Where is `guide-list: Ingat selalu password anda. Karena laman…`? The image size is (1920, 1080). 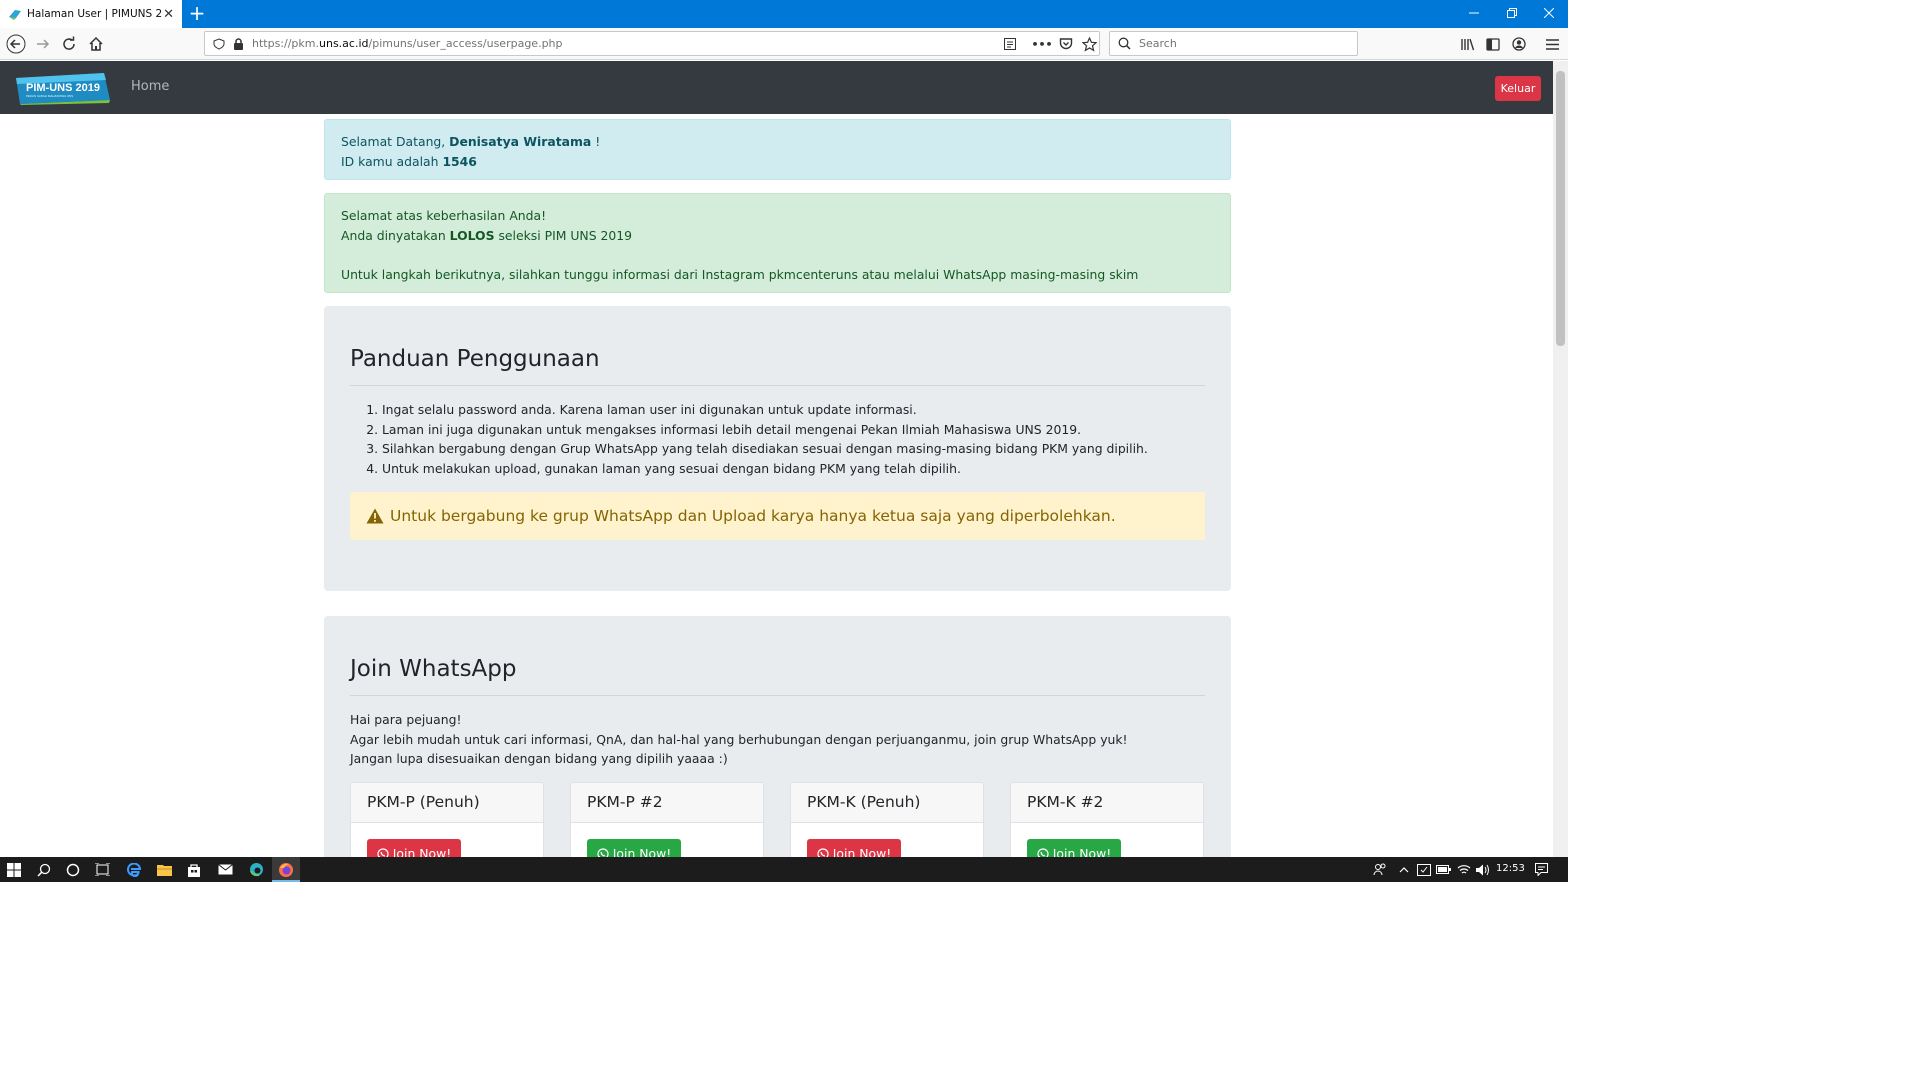 guide-list: Ingat selalu password anda. Karena laman… is located at coordinates (777, 439).